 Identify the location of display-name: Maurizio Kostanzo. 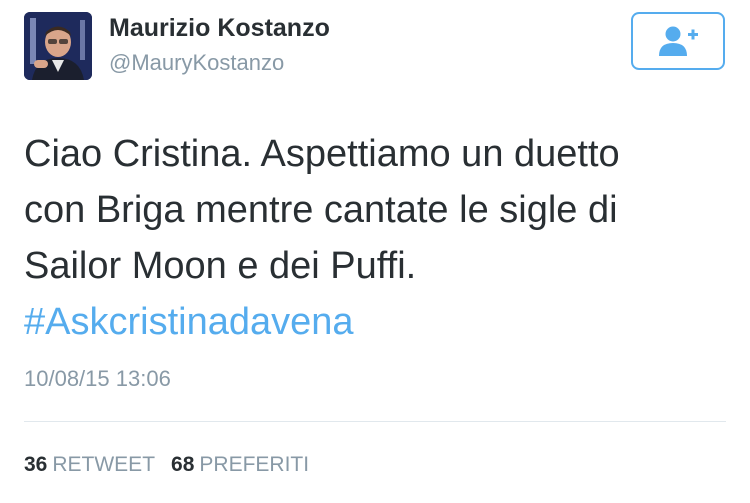
(219, 28).